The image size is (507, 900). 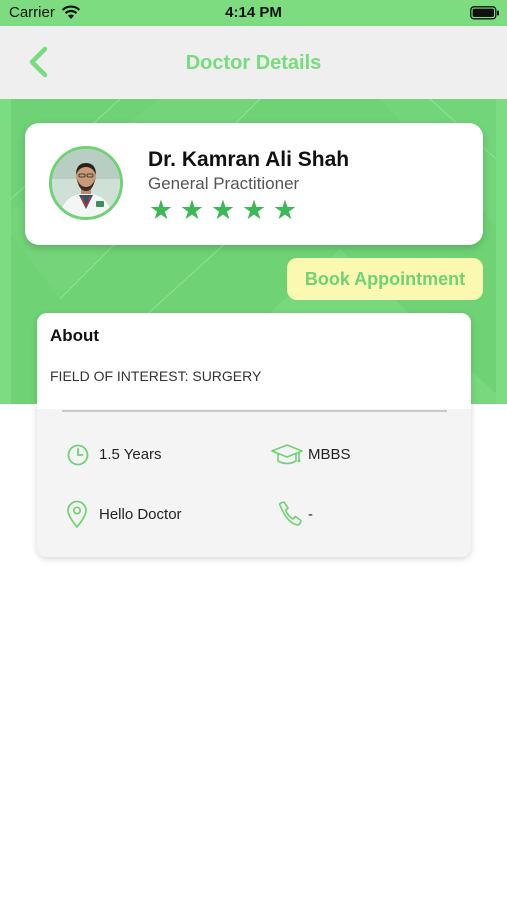 I want to click on location-value: Hello Doctor, so click(x=140, y=514).